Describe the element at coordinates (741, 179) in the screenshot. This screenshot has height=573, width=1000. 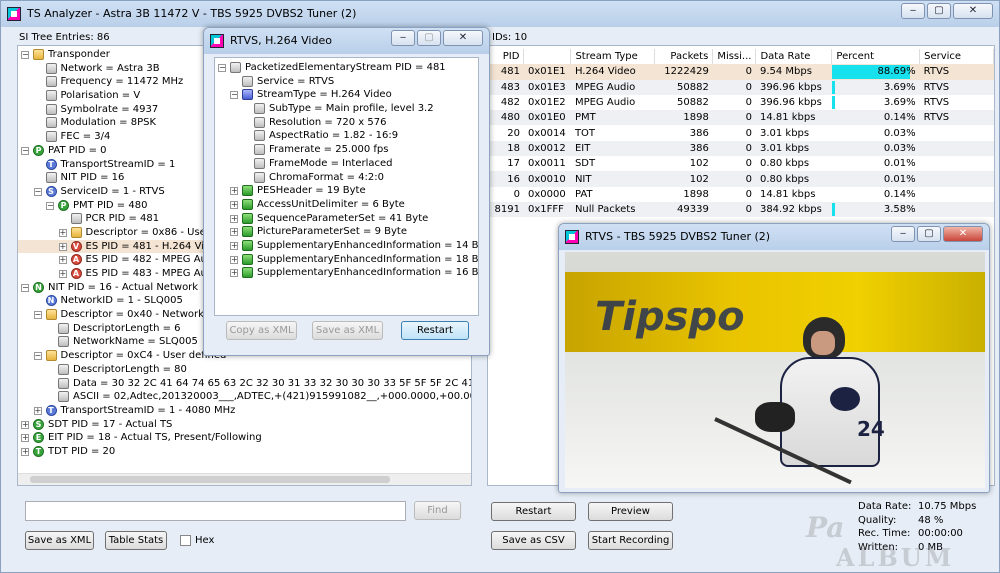
I see `table-row: 16 0x0010 NIT 102 0 0.80 kbps 0.01%` at that location.